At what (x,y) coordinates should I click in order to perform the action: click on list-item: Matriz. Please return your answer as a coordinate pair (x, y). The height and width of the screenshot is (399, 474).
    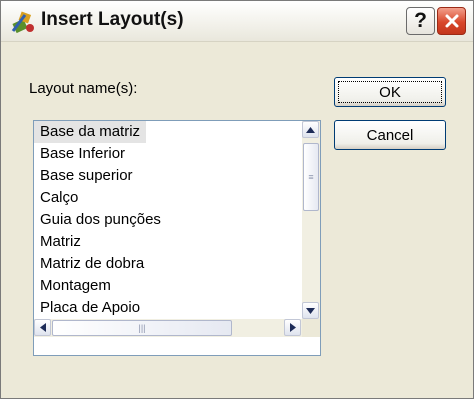
    Looking at the image, I should click on (168, 242).